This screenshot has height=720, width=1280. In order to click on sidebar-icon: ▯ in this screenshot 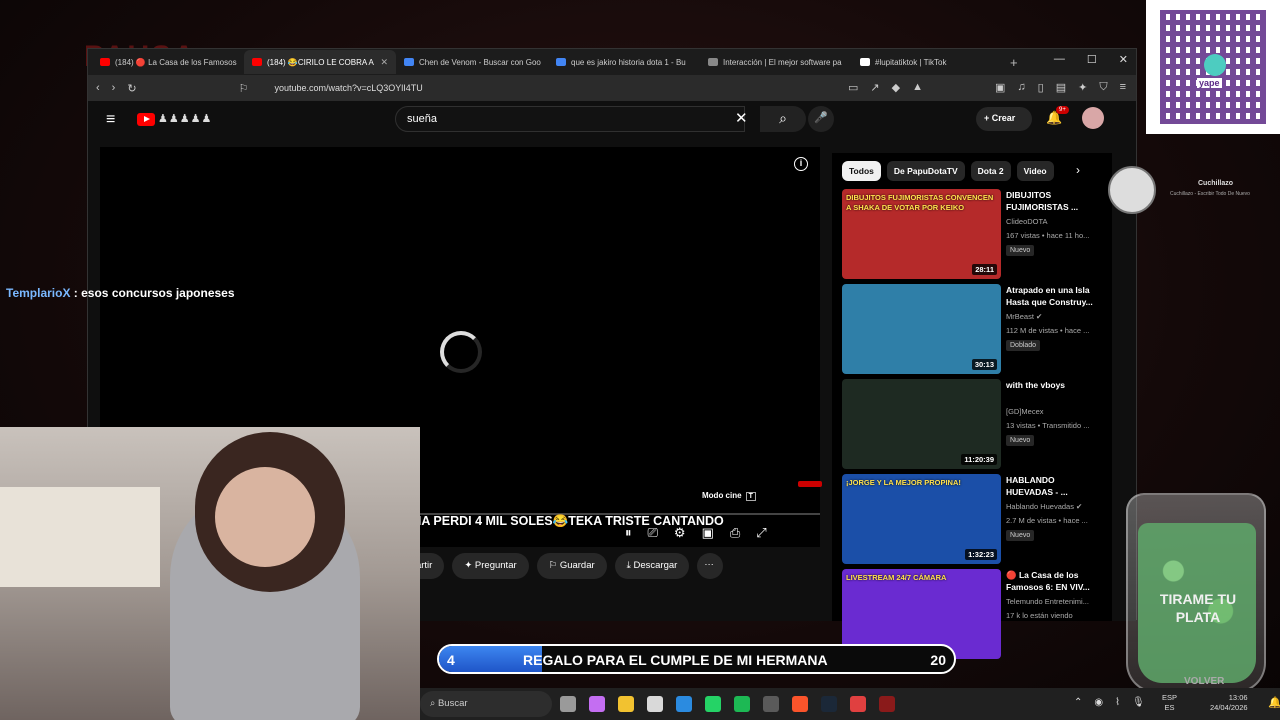, I will do `click(1041, 87)`.